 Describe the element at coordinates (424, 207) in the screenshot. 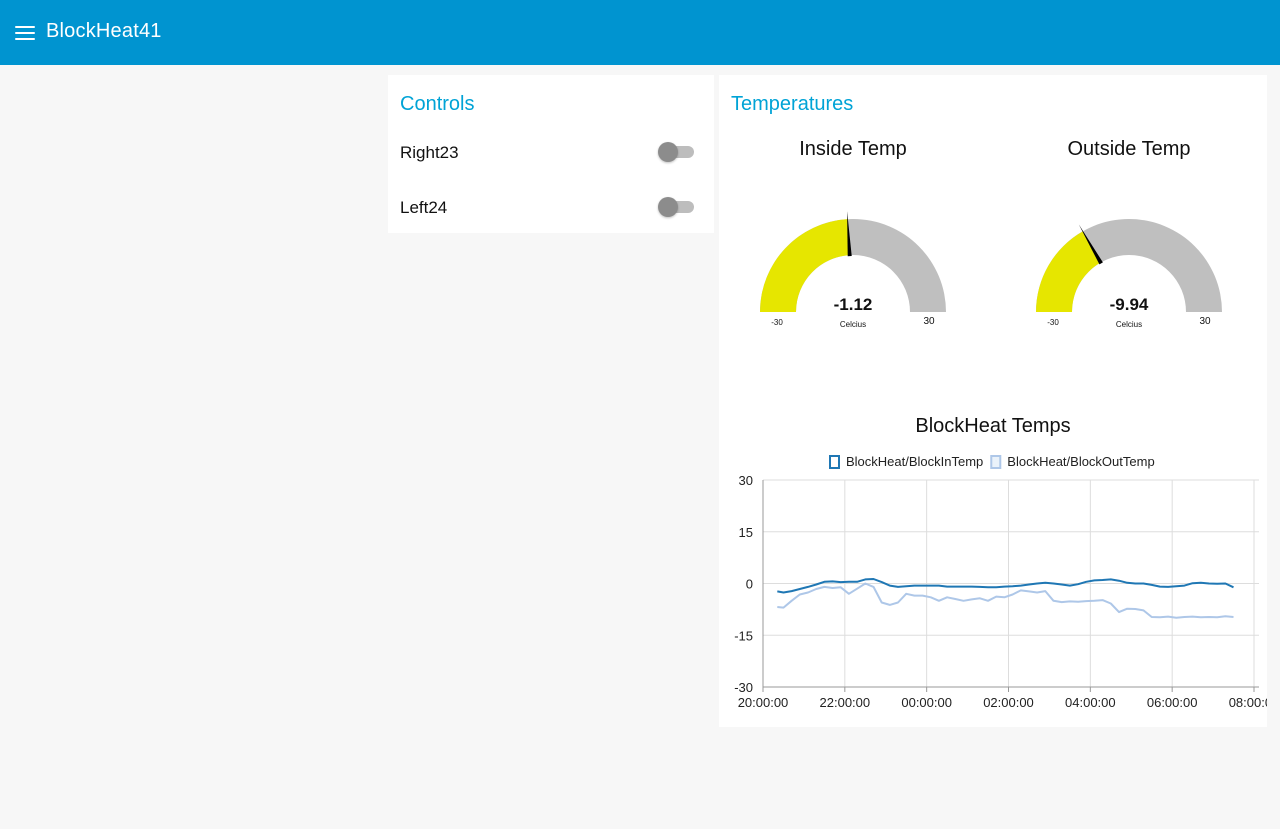

I see `control-label: Left24` at that location.